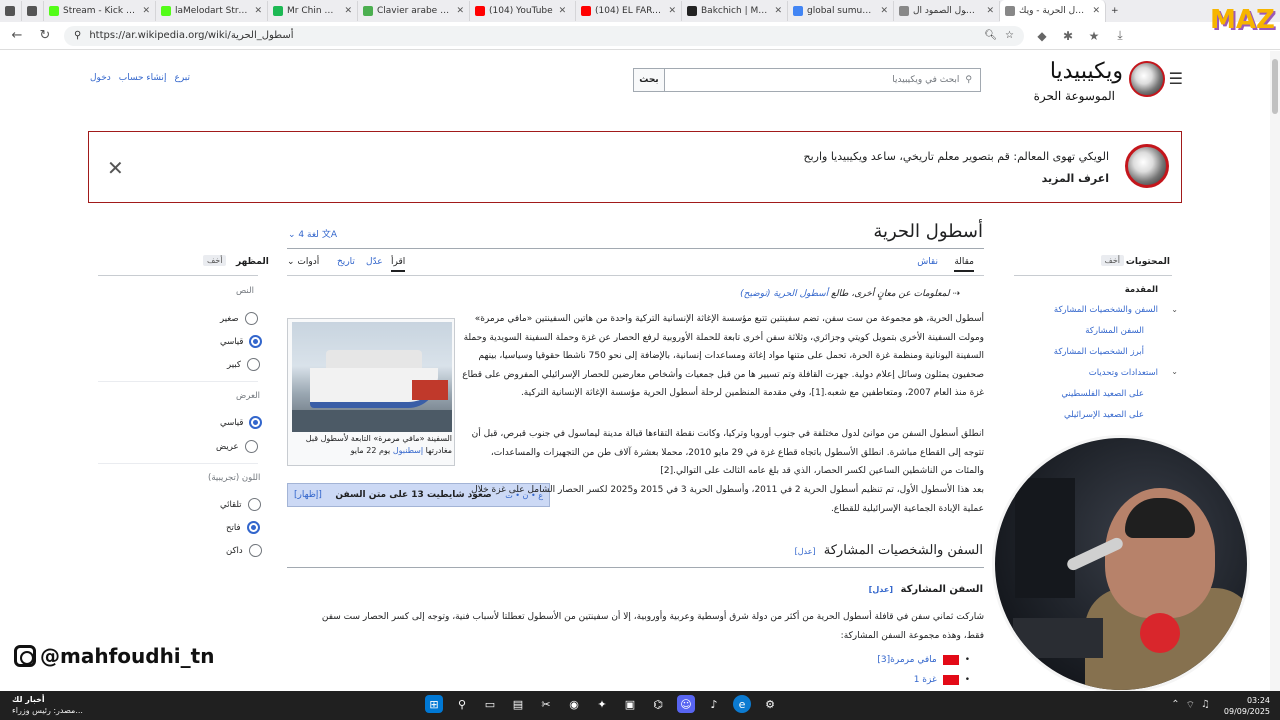 This screenshot has width=1280, height=720. Describe the element at coordinates (408, 450) in the screenshot. I see `caption-link: إسطنبول` at that location.